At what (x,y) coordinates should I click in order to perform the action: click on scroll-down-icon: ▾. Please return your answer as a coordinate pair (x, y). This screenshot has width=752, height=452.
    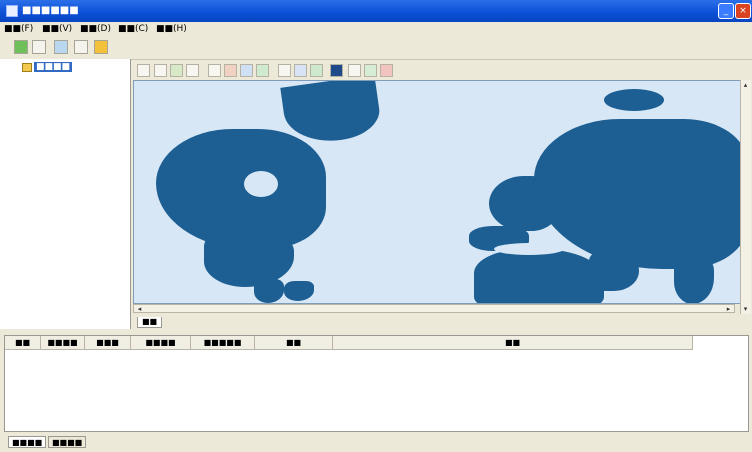
    Looking at the image, I should click on (745, 309).